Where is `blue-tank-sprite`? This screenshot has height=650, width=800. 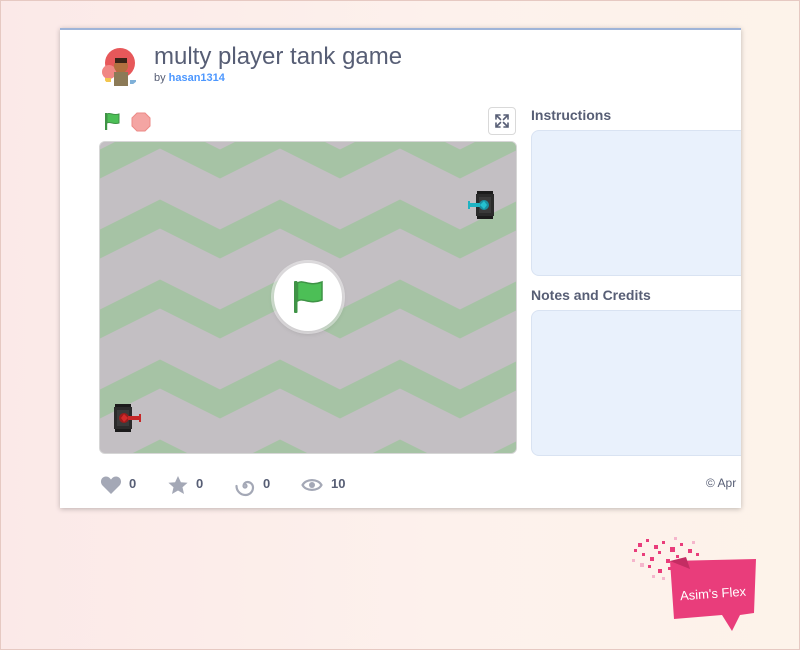
blue-tank-sprite is located at coordinates (482, 207).